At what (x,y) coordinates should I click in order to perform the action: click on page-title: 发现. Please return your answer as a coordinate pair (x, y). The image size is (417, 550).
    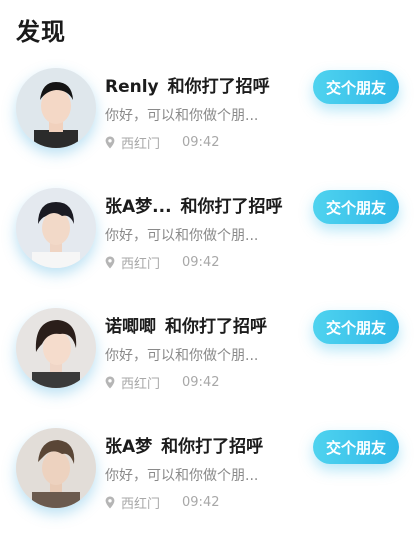
    Looking at the image, I should click on (41, 32).